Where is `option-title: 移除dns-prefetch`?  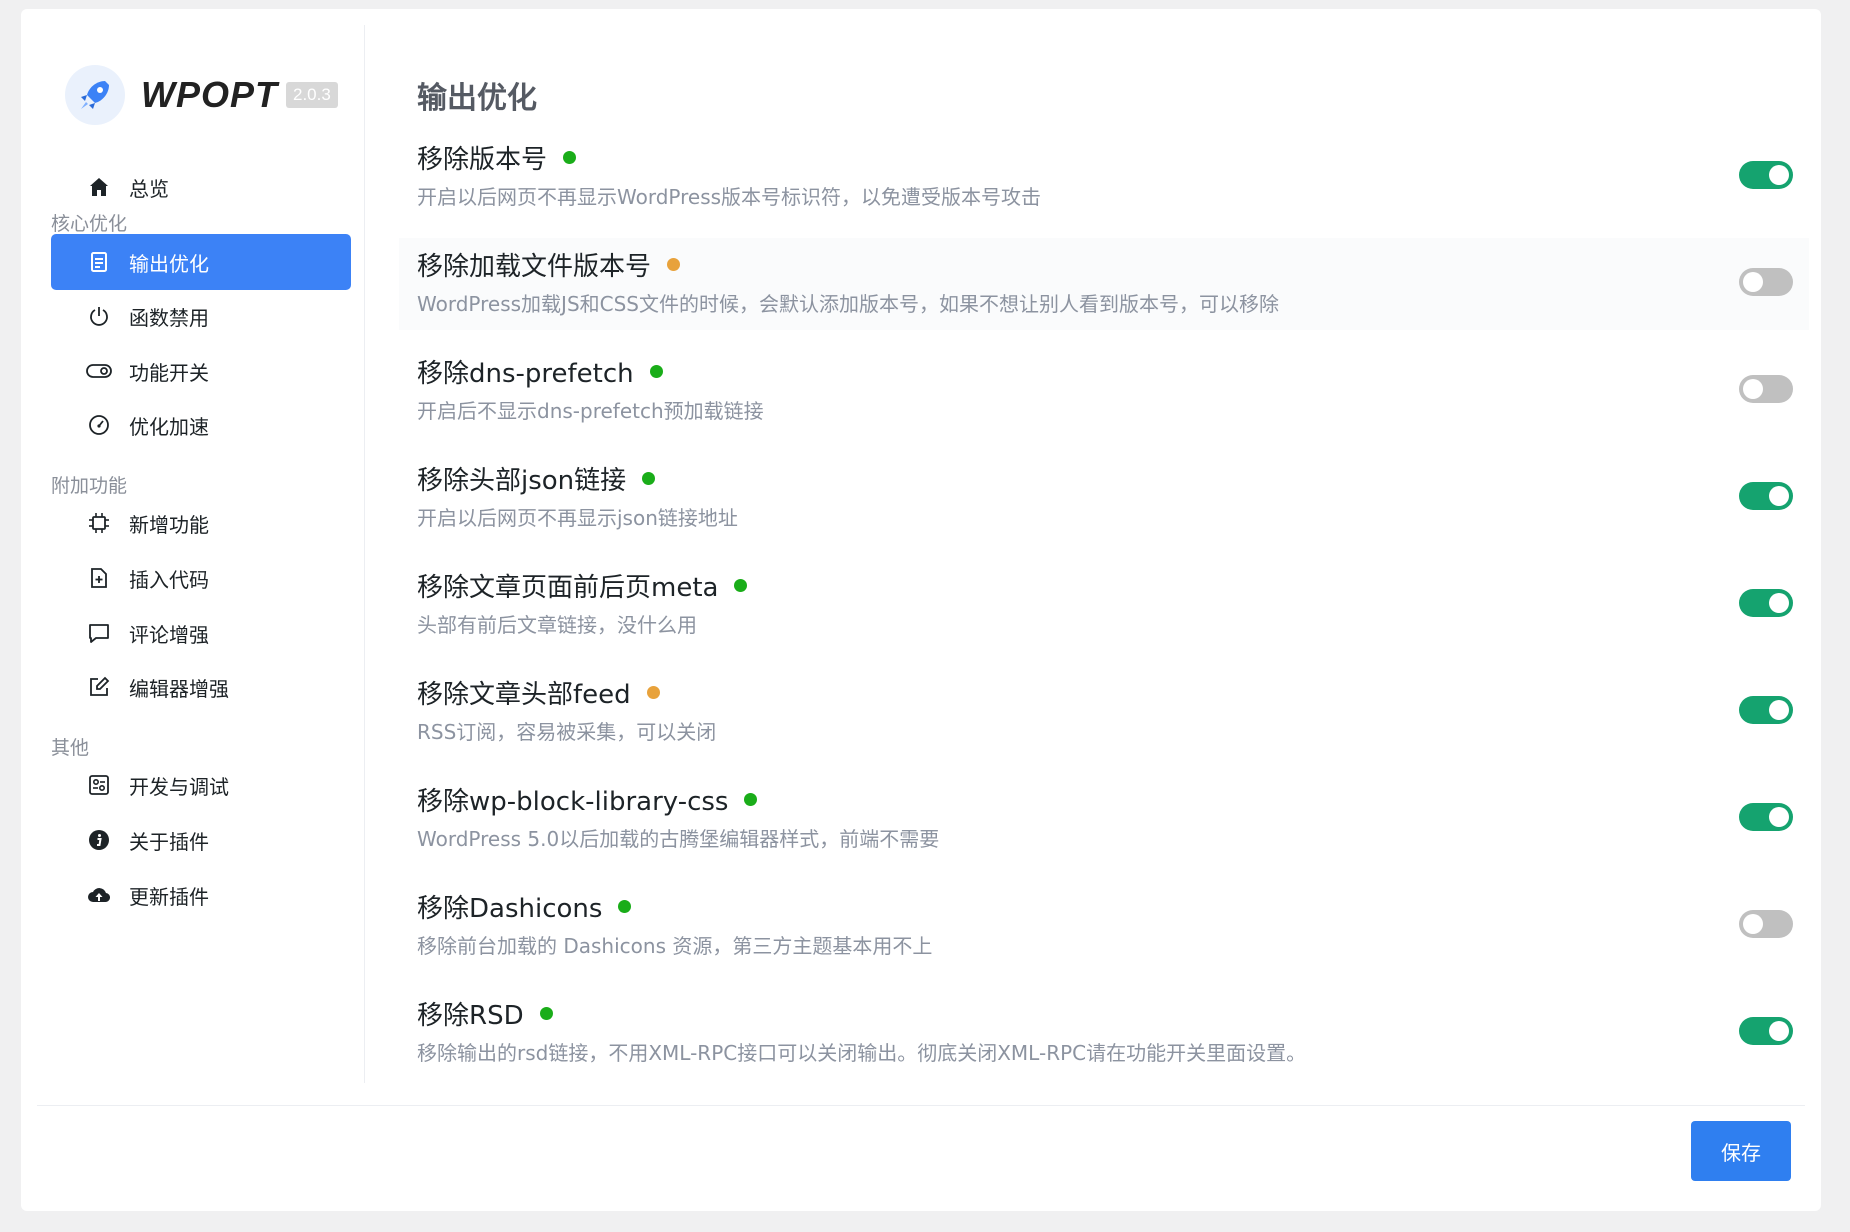 option-title: 移除dns-prefetch is located at coordinates (540, 371).